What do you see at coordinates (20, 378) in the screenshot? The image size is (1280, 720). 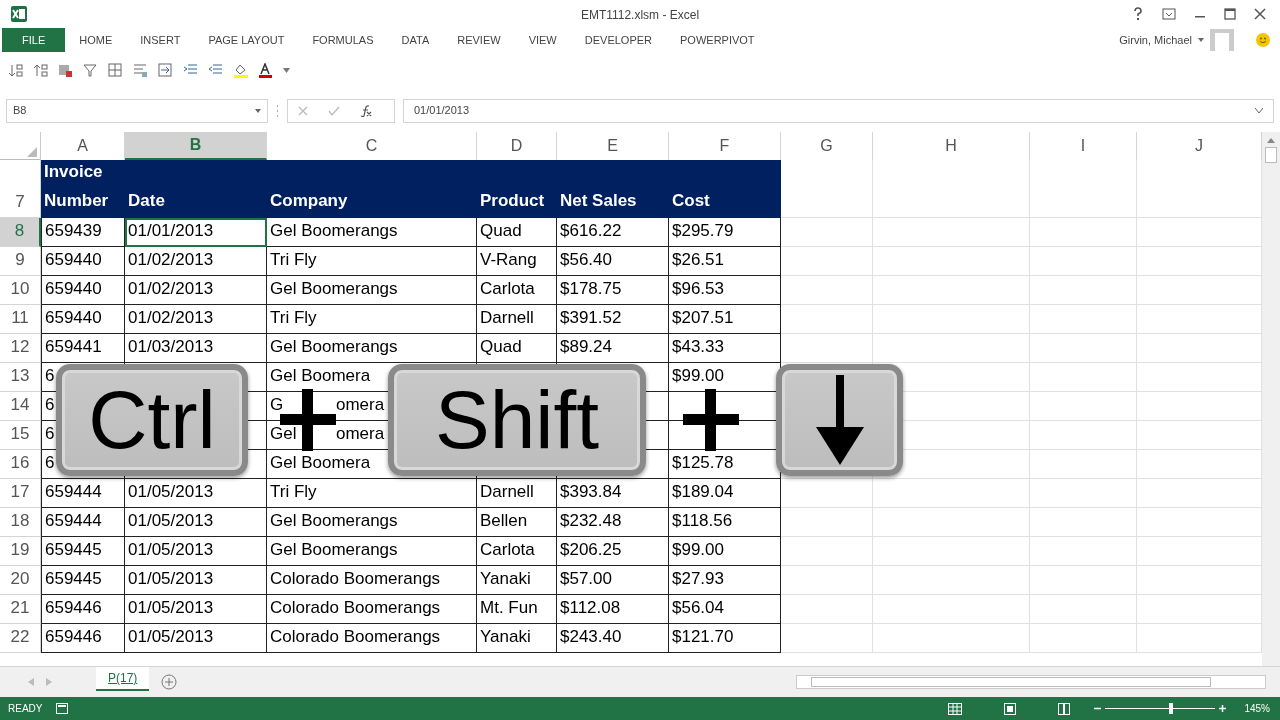 I see `row-header: 13` at bounding box center [20, 378].